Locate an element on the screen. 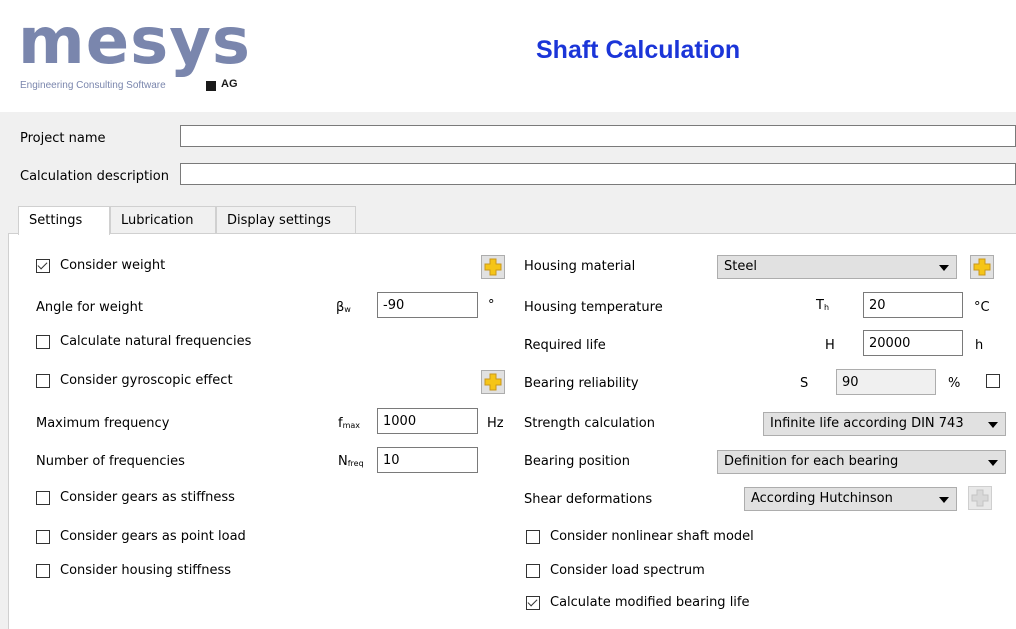 The width and height of the screenshot is (1016, 629). bearing-position-value: Definition for each bearing is located at coordinates (811, 461).